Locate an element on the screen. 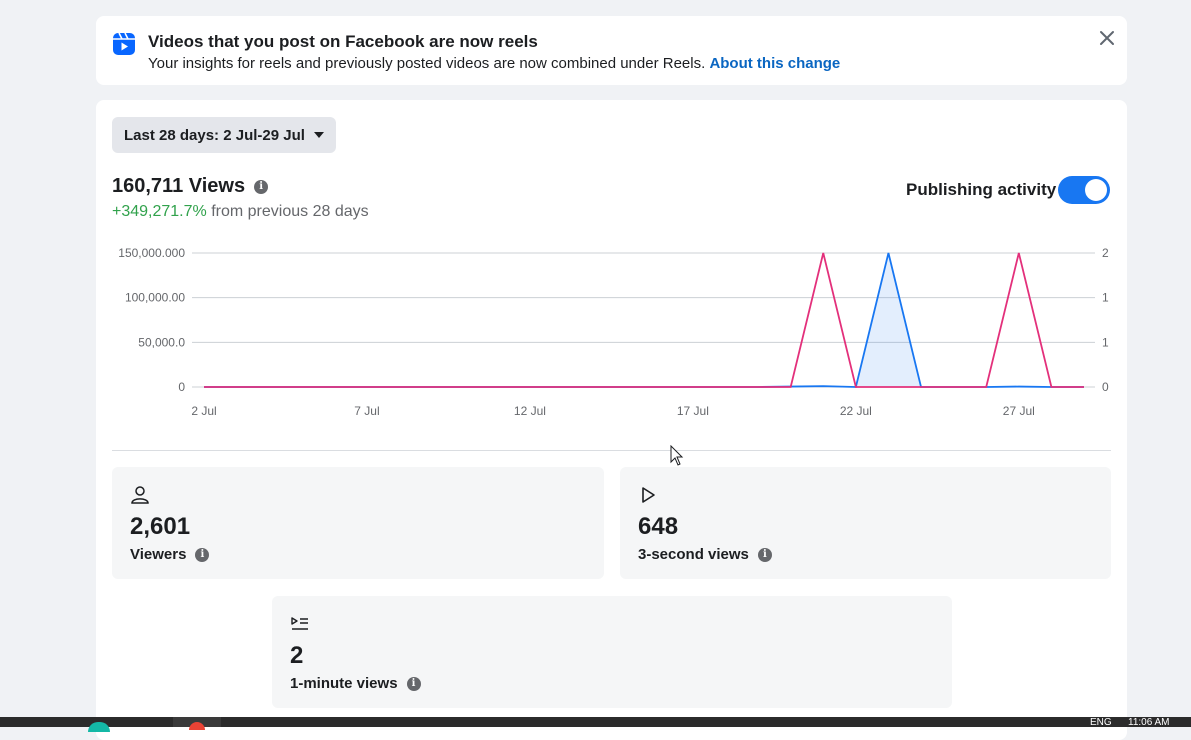  x-tick-label: 2 Jul is located at coordinates (203, 411).